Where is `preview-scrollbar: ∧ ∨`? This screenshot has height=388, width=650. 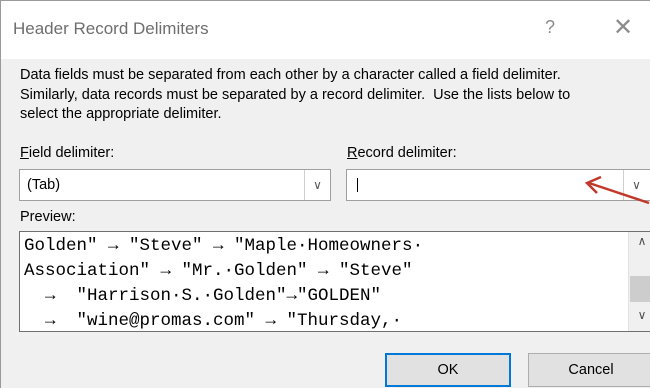
preview-scrollbar: ∧ ∨ is located at coordinates (639, 281).